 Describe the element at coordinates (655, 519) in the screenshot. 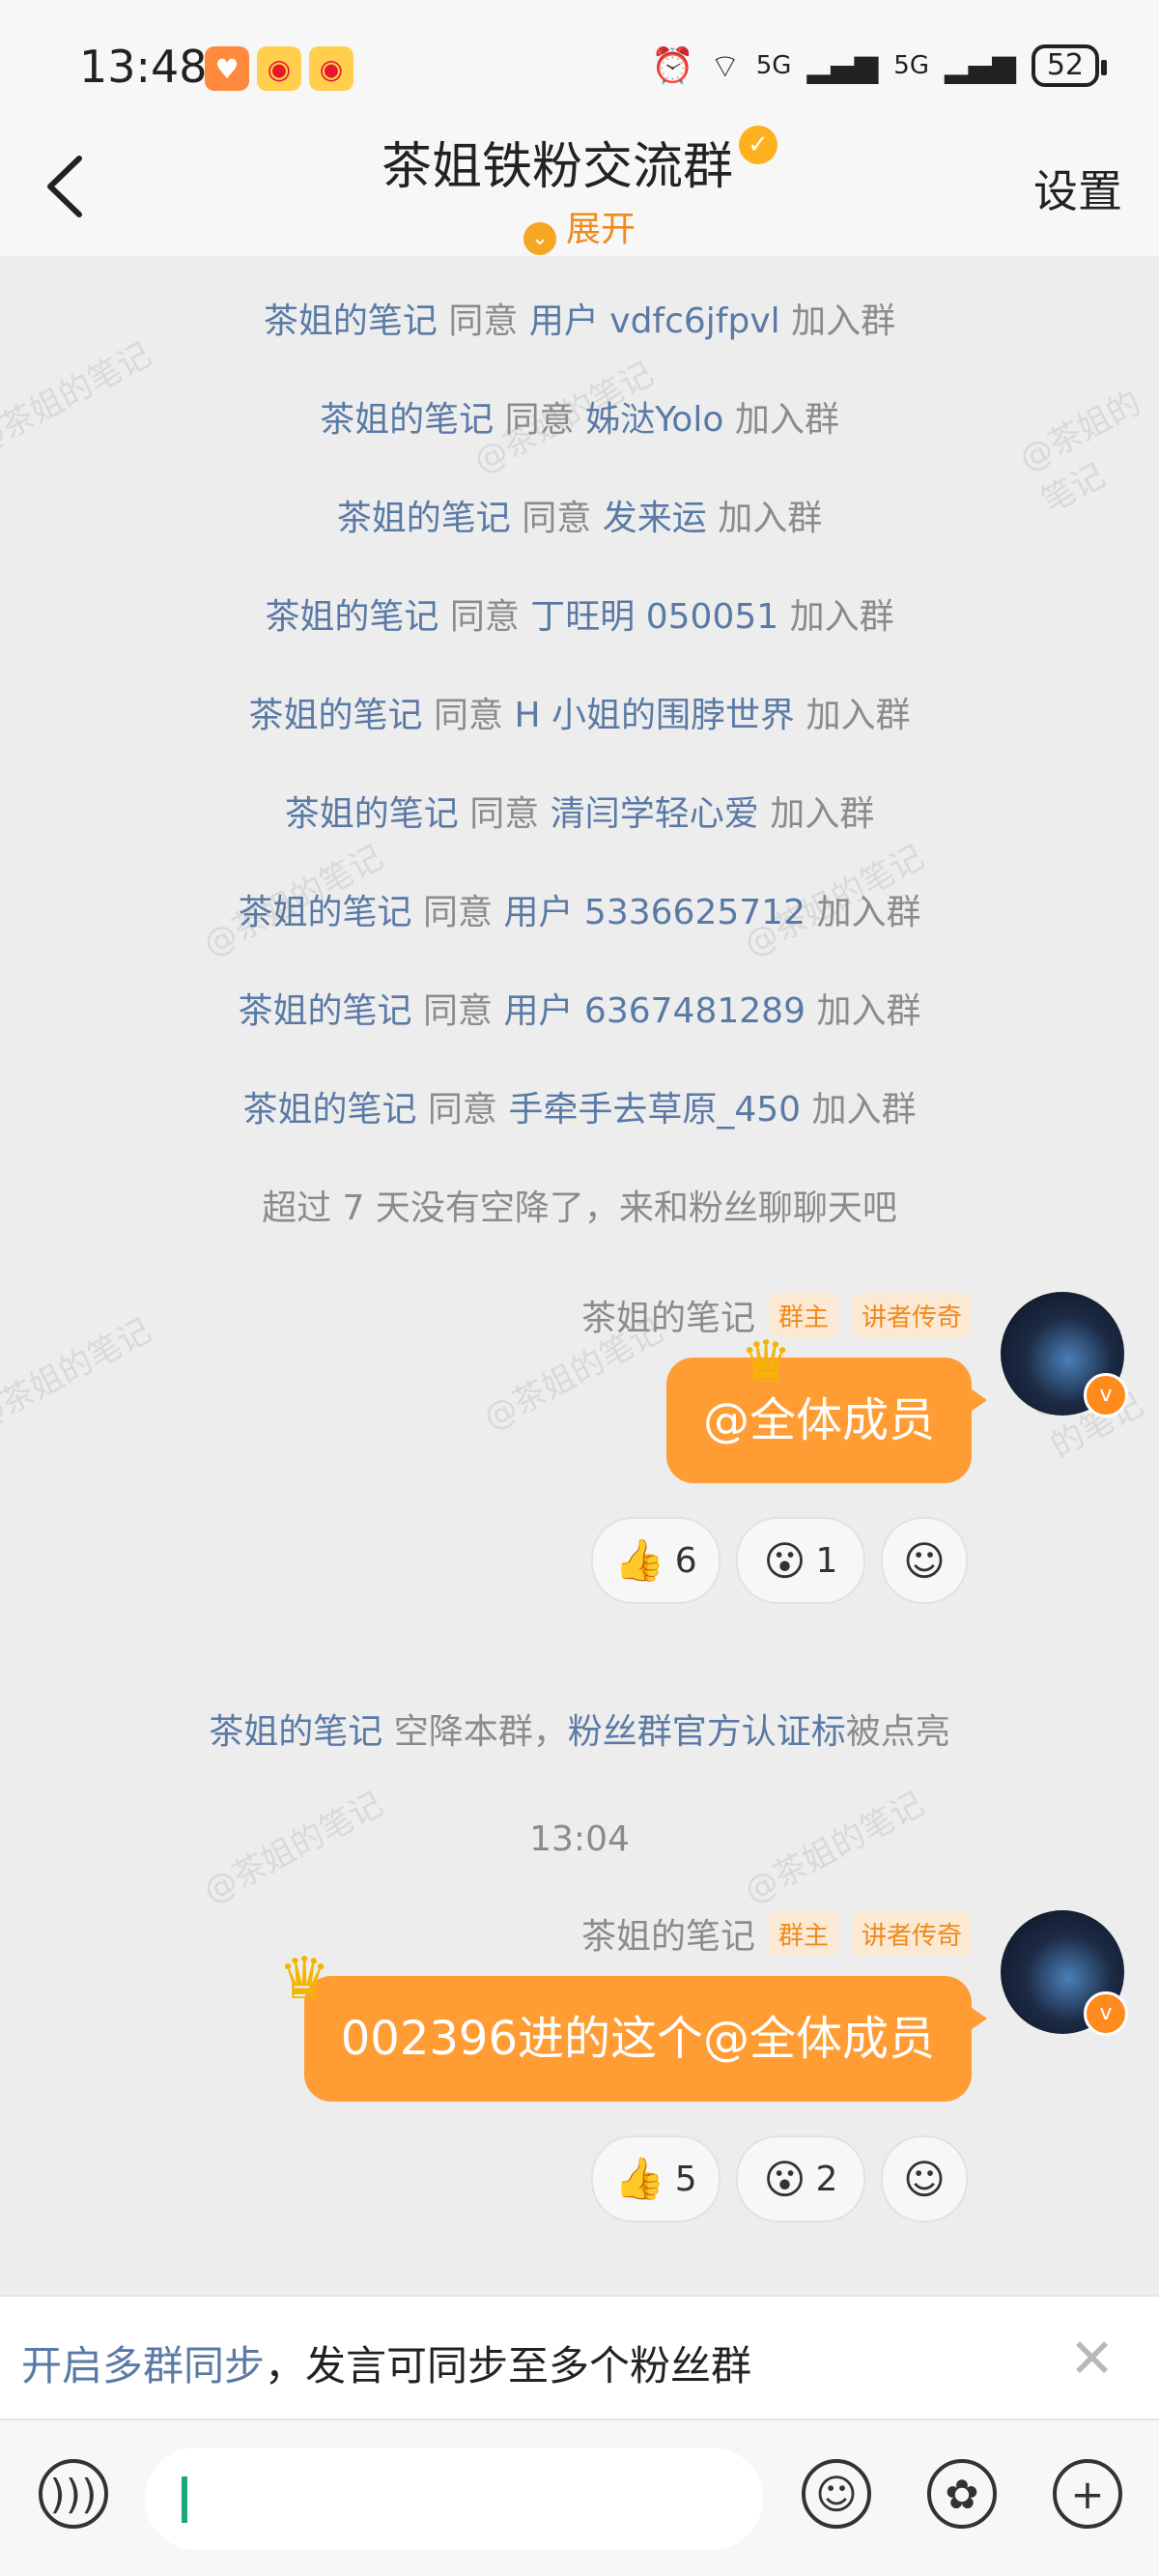

I see `user-link: 发来运` at that location.